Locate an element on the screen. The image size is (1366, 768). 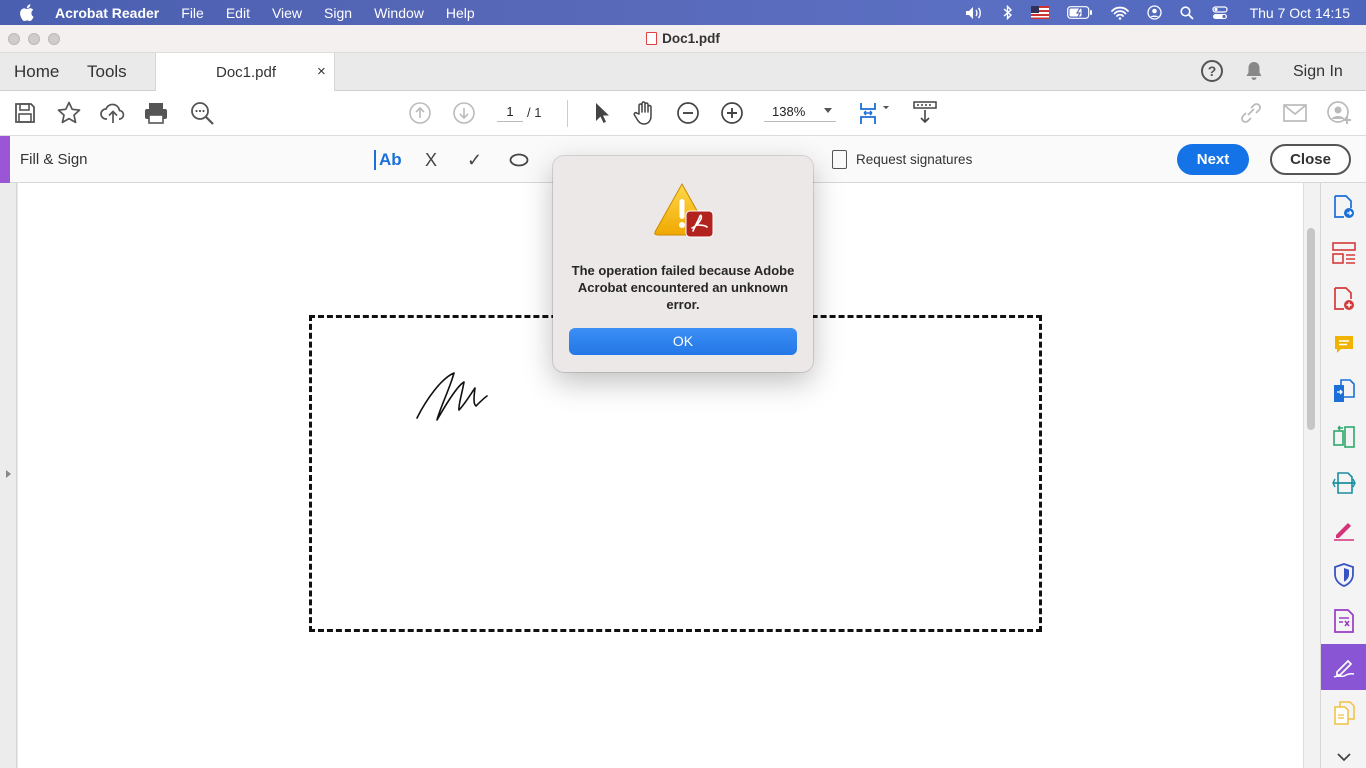
share-link-icon is located at coordinates (1251, 113).